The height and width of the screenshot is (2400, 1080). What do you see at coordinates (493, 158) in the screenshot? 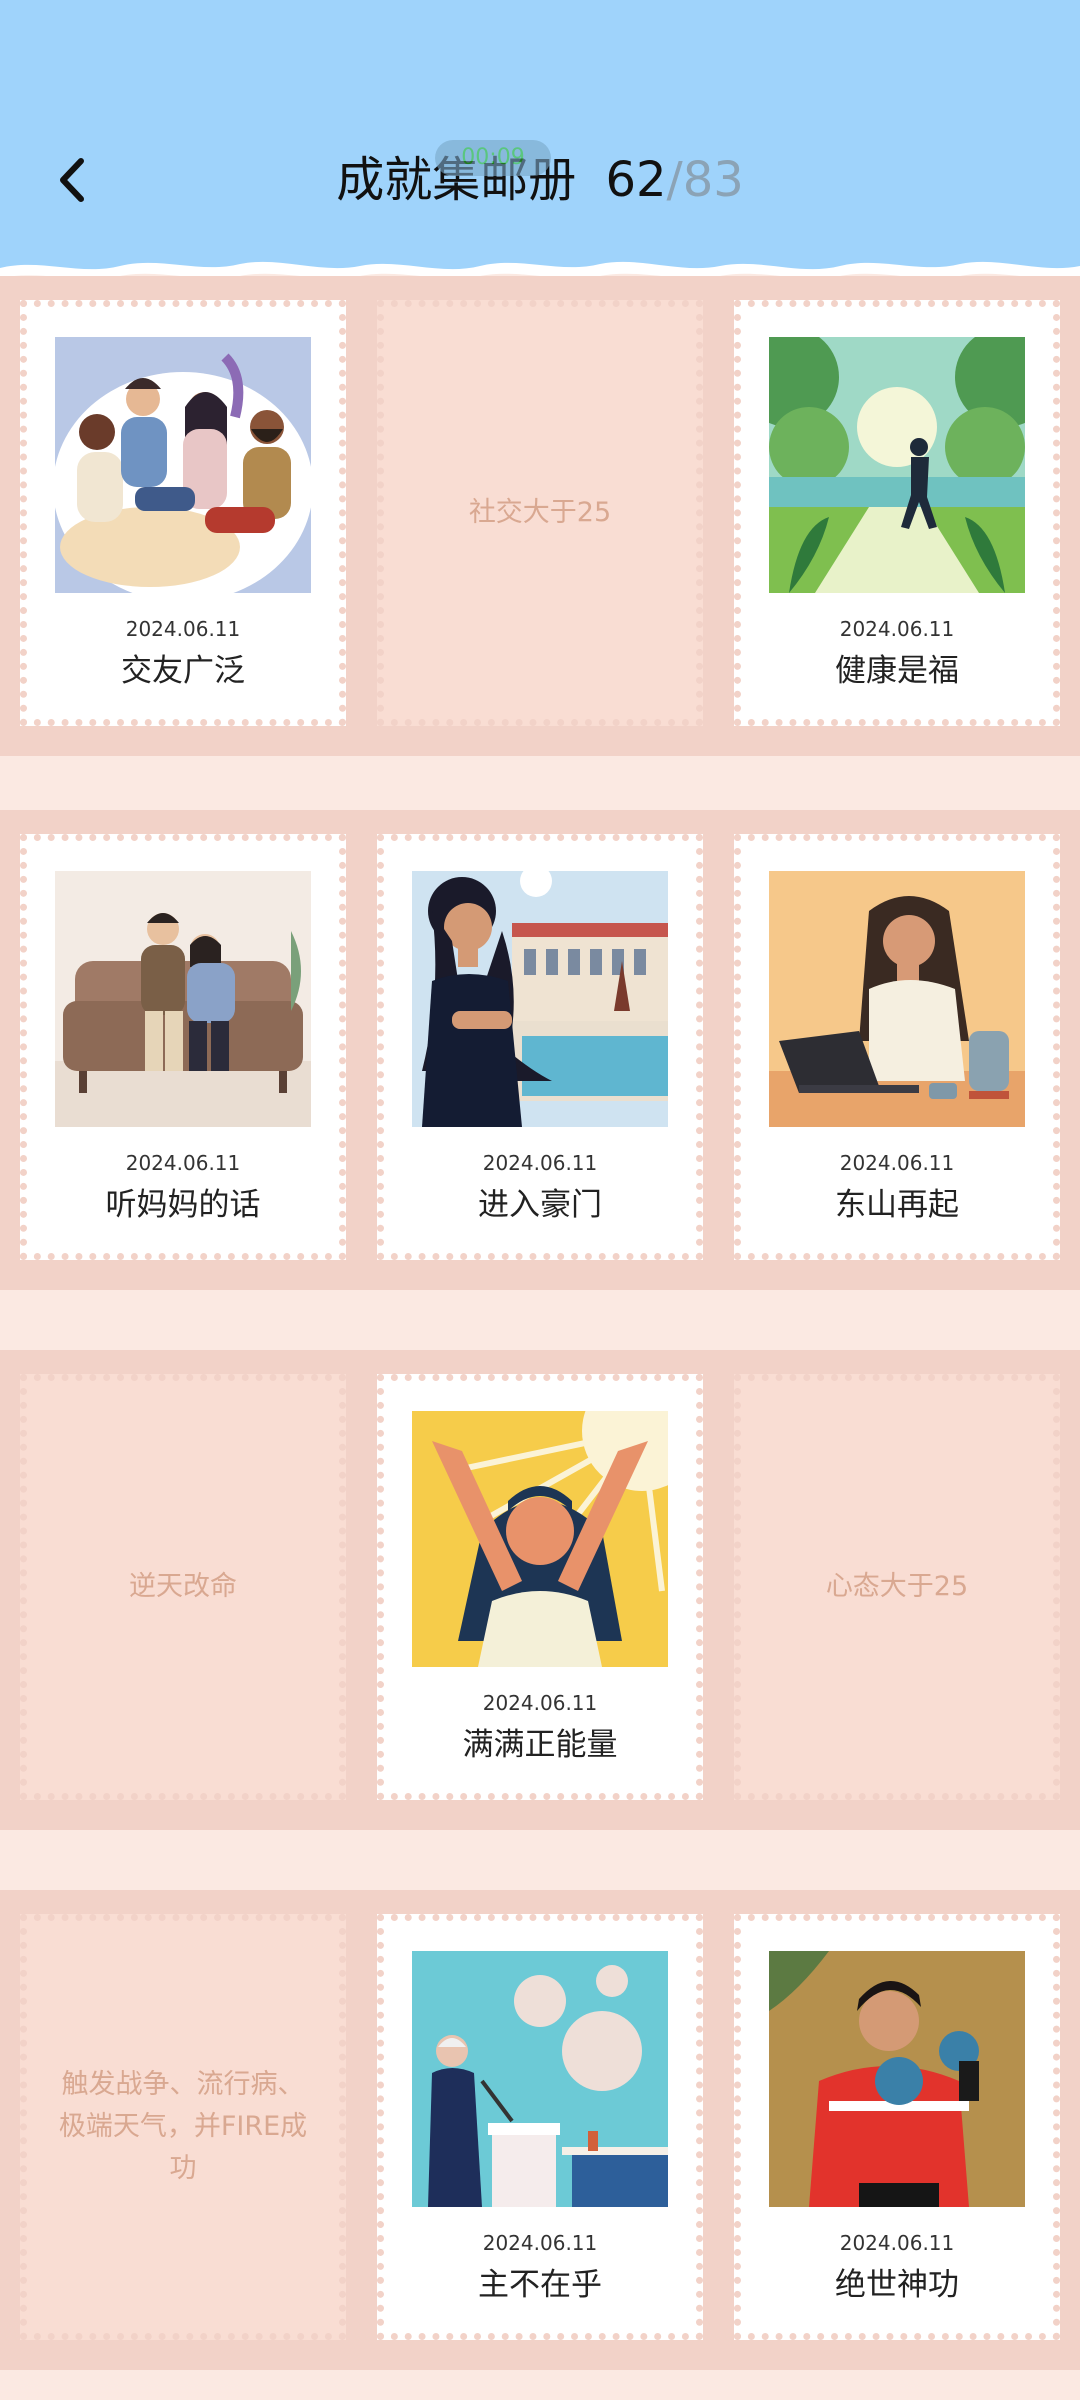
I see `status-pill: 00:09` at bounding box center [493, 158].